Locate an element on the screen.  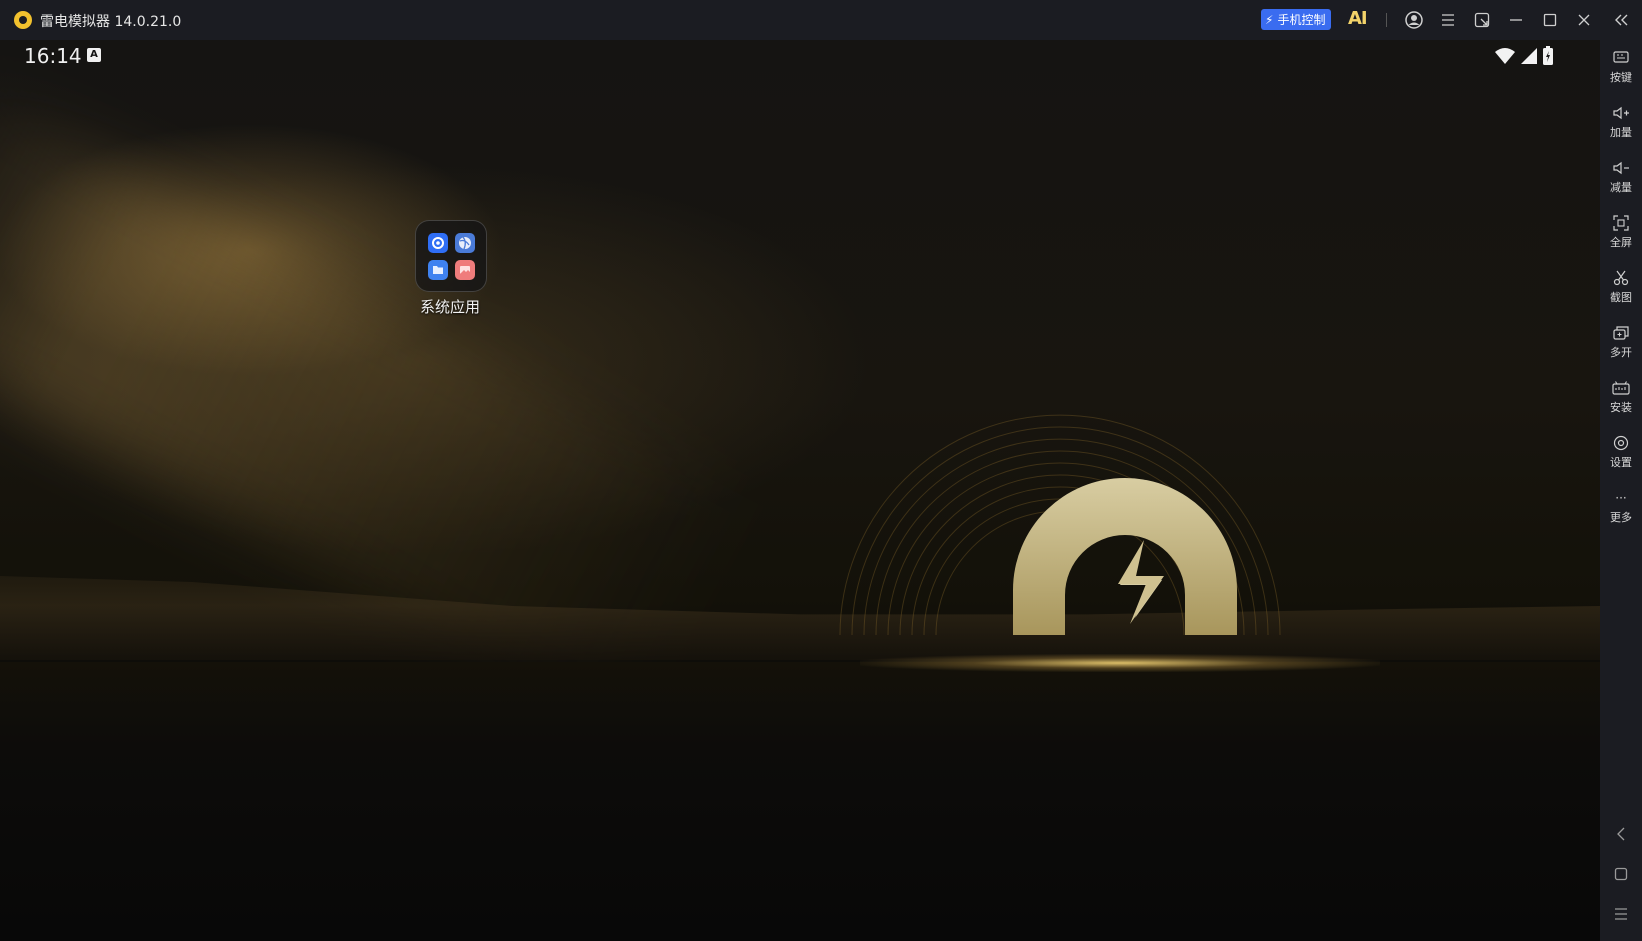
volume-down-icon is located at coordinates (1621, 168).